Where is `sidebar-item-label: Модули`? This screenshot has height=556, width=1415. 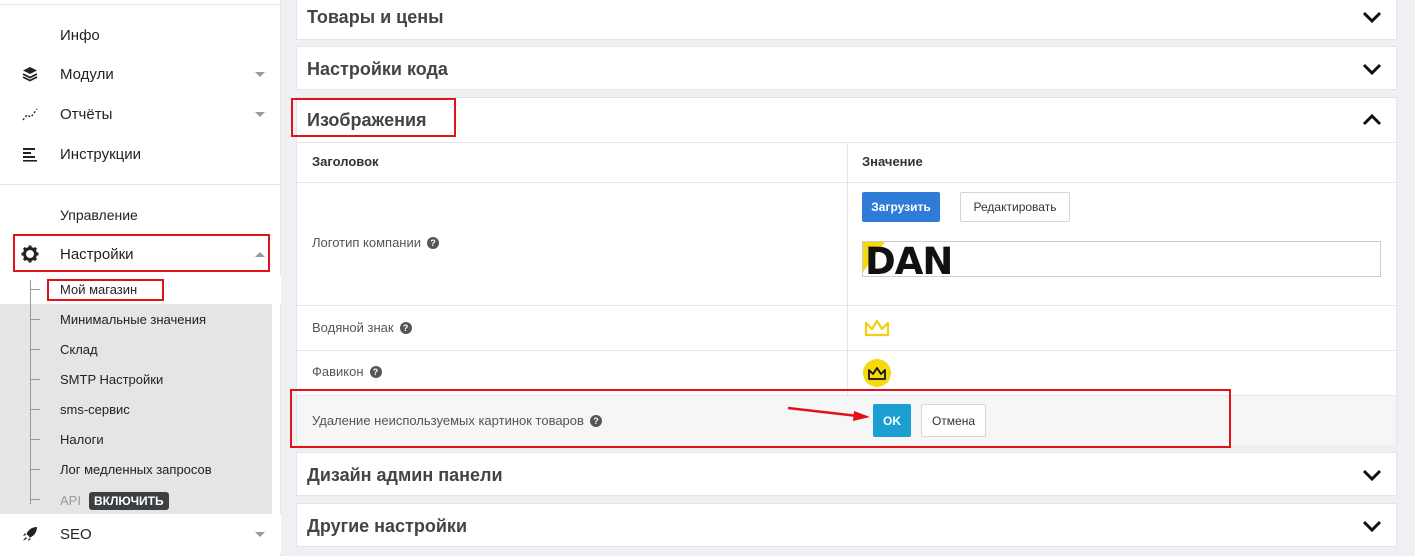 sidebar-item-label: Модули is located at coordinates (87, 74).